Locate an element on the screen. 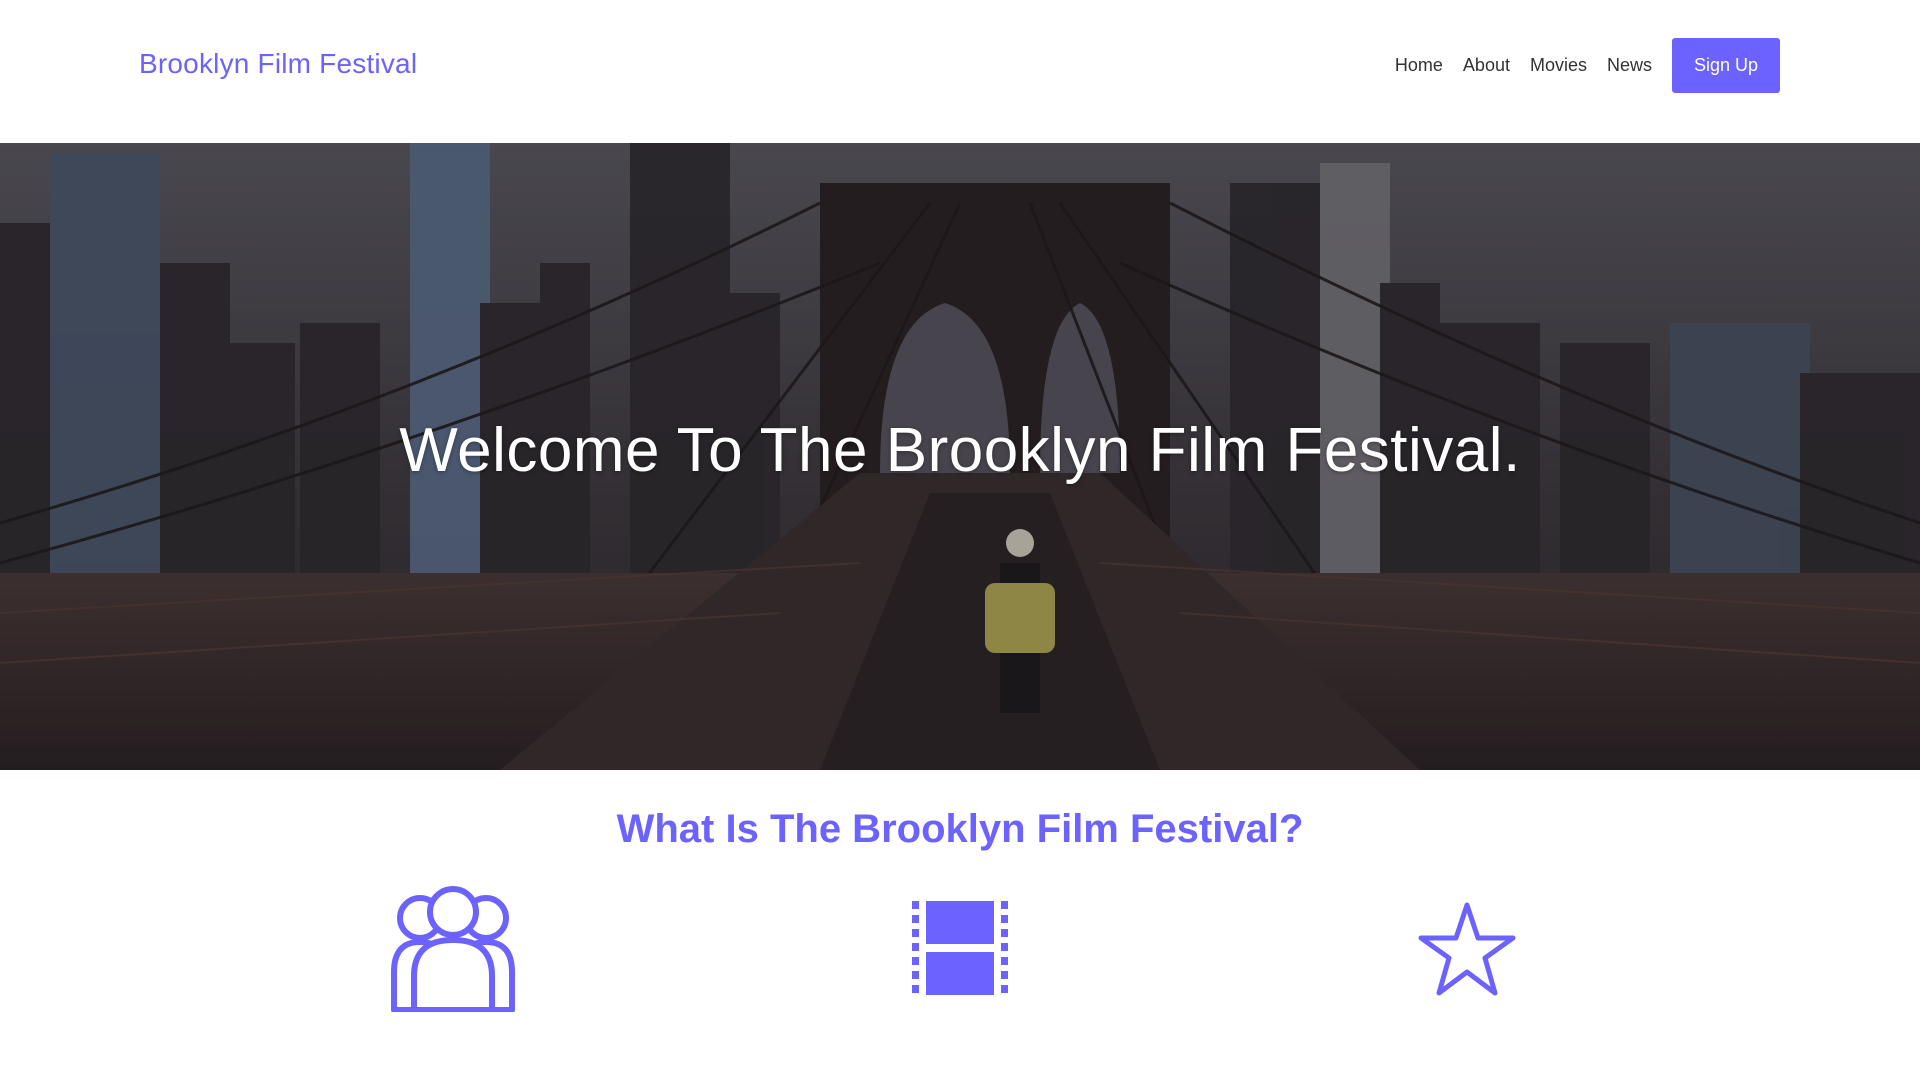 This screenshot has width=1920, height=1080. film-icon is located at coordinates (960, 948).